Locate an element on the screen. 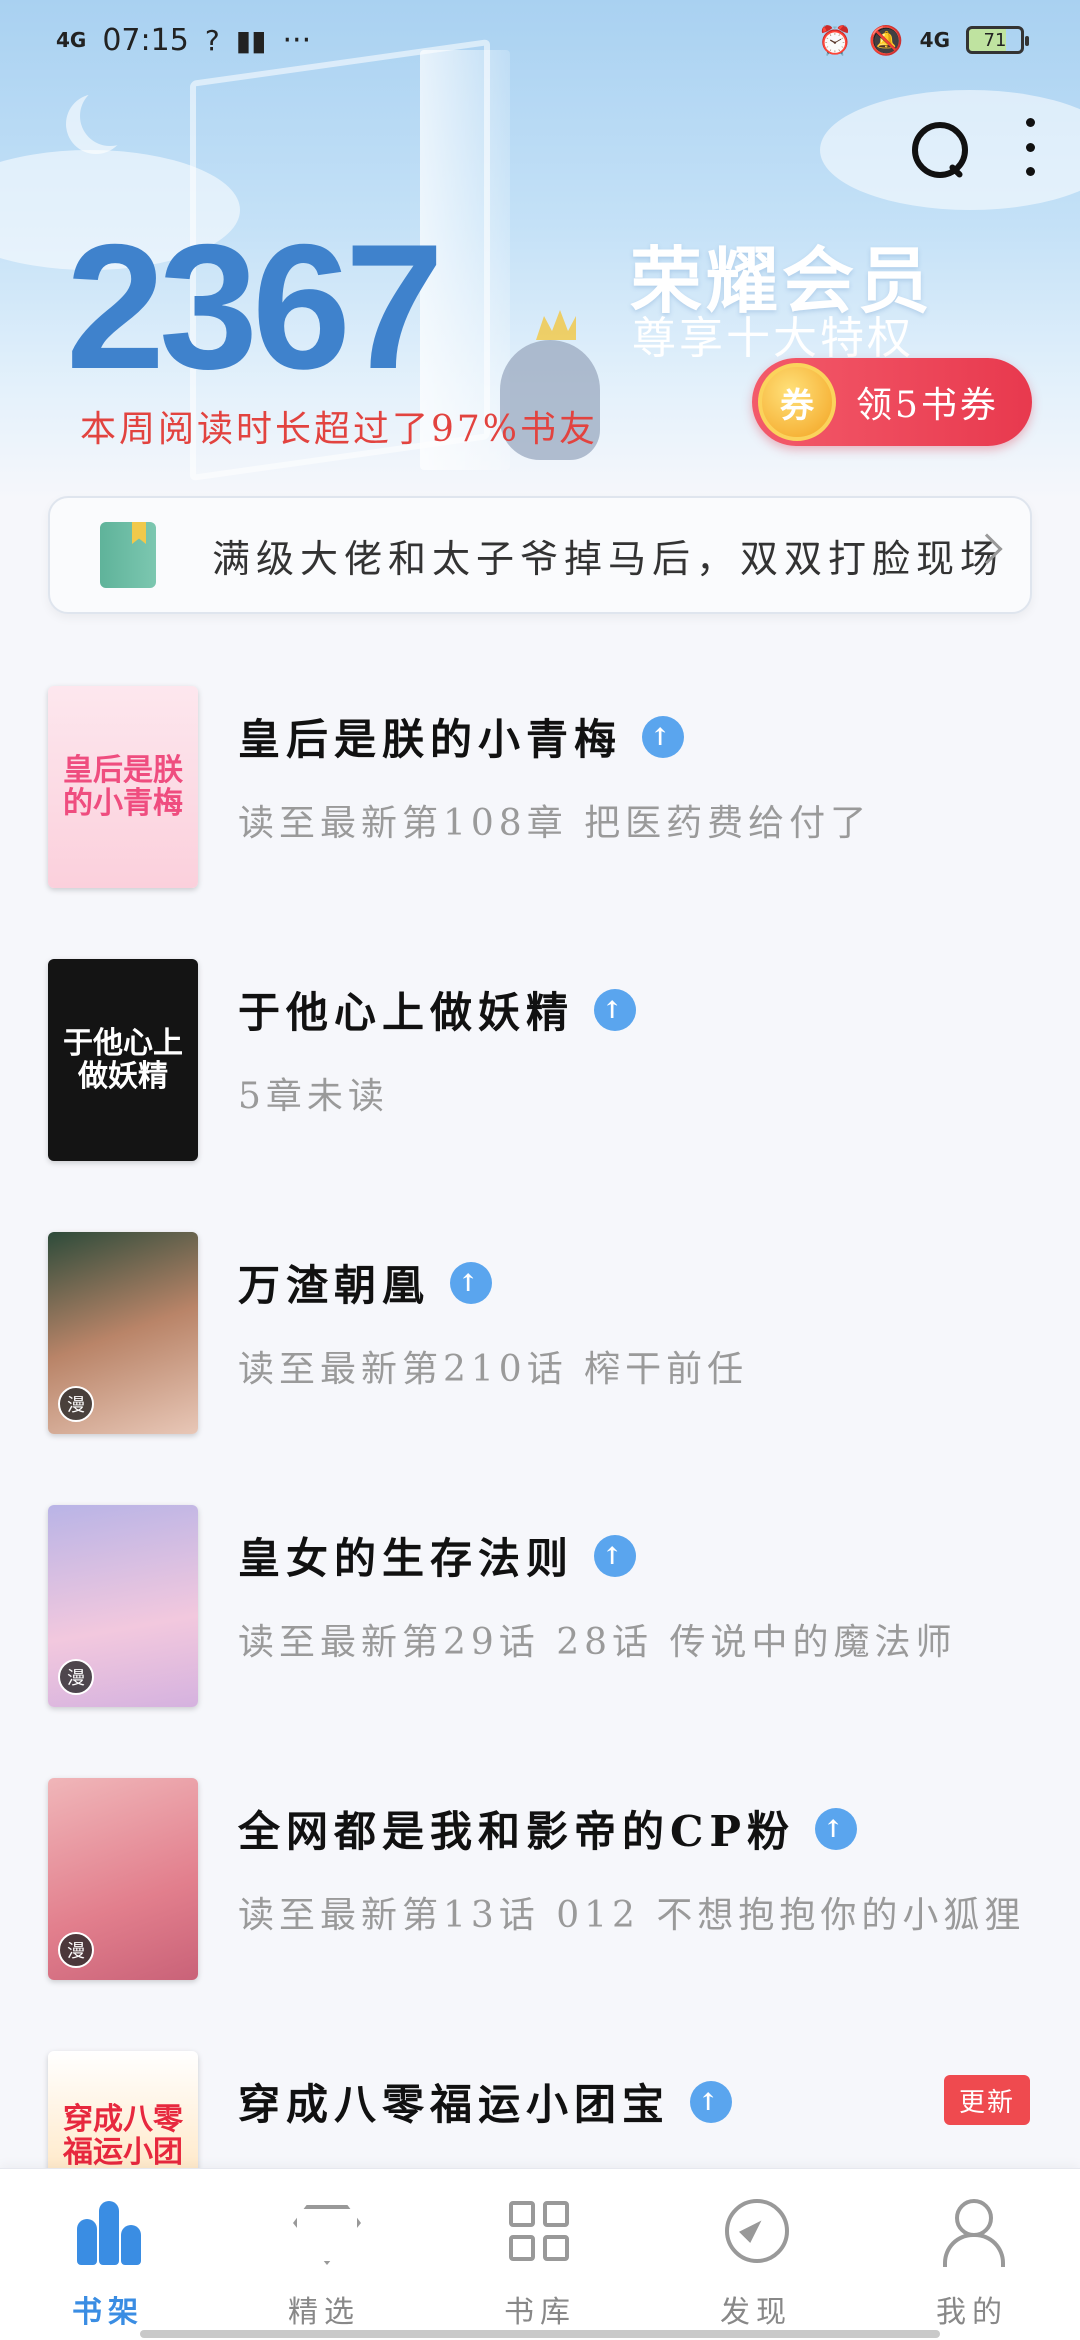 This screenshot has height=2340, width=1080. diamond-icon is located at coordinates (324, 2232).